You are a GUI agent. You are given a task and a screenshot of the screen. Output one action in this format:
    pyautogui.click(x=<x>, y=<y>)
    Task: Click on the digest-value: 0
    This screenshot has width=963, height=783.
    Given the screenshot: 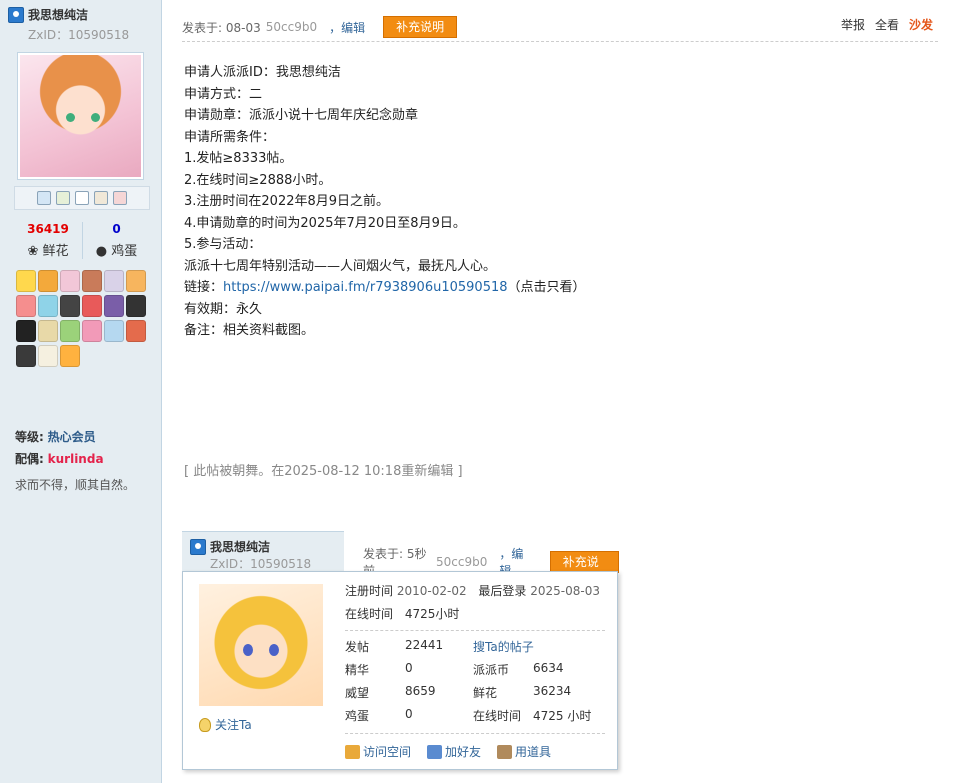 What is the action you would take?
    pyautogui.click(x=409, y=668)
    